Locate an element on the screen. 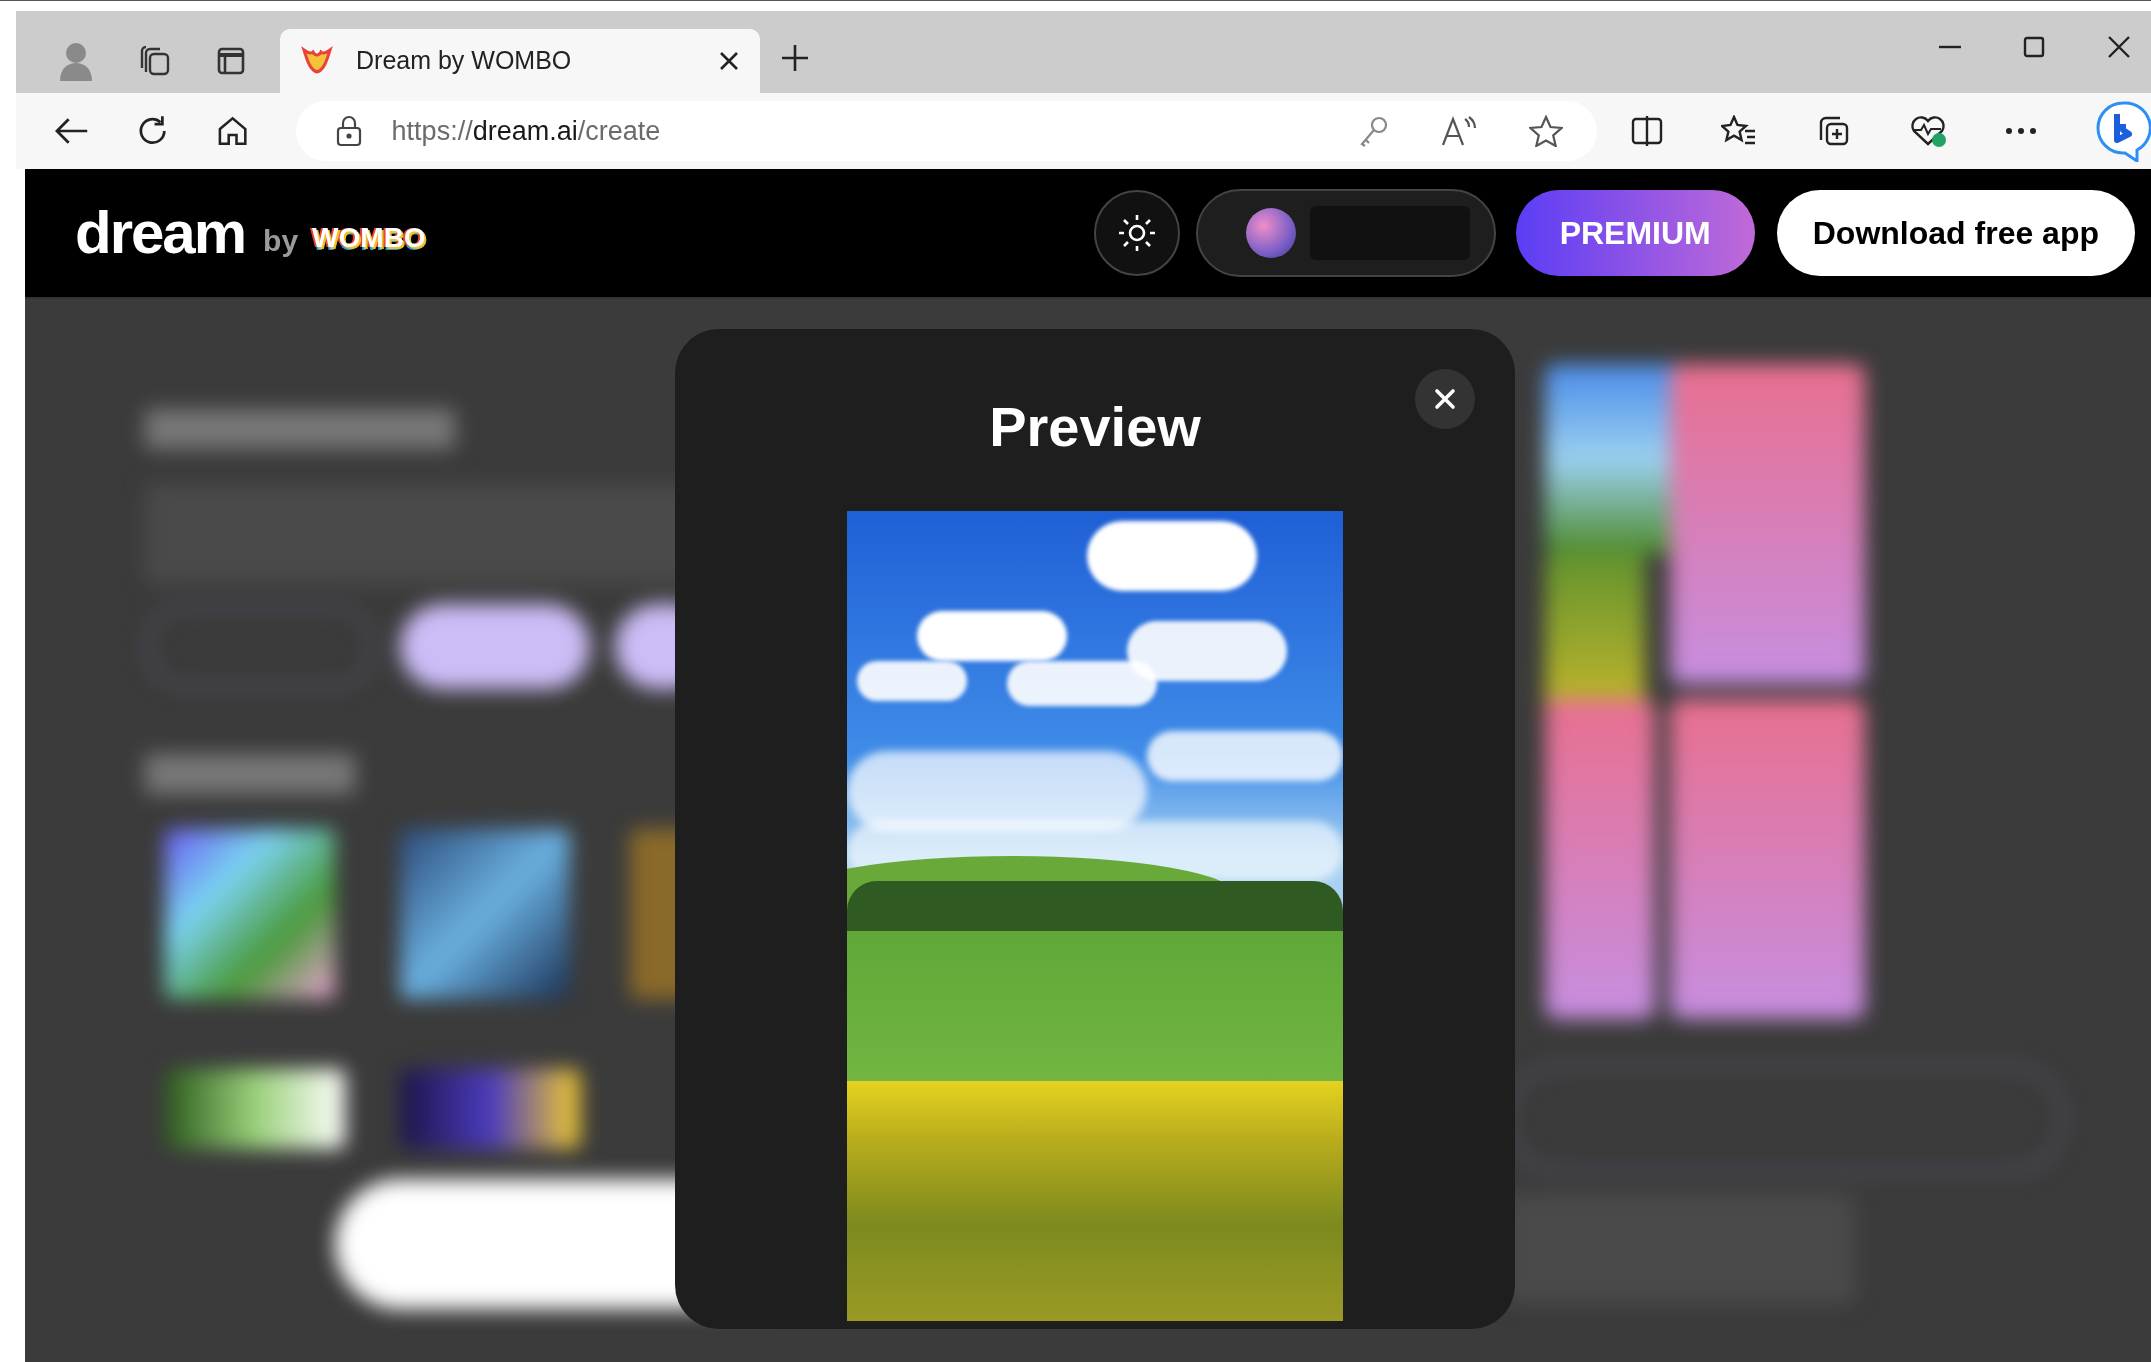  by-label: by is located at coordinates (281, 240).